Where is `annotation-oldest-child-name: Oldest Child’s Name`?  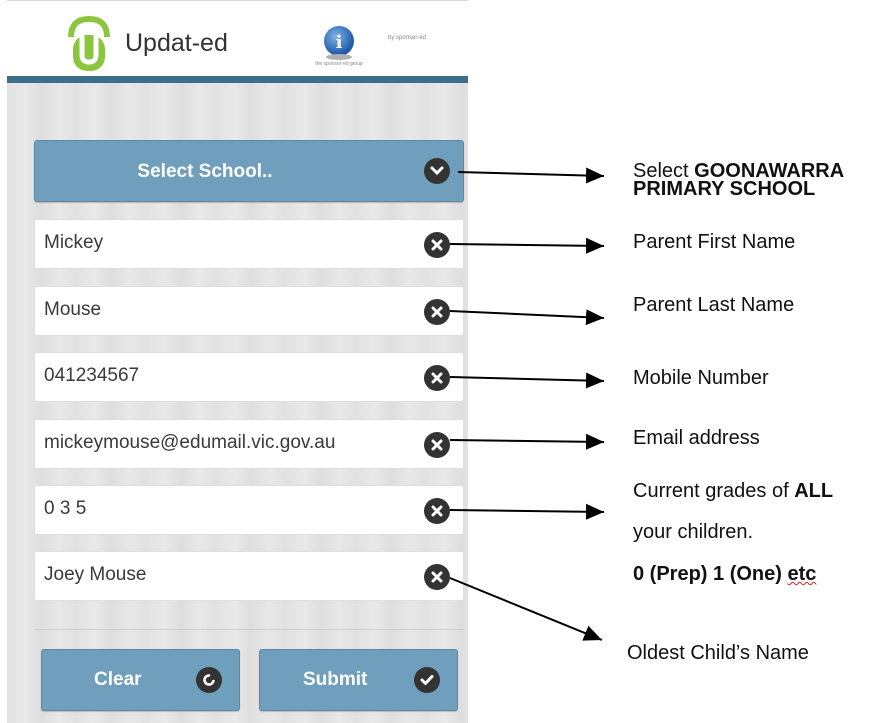
annotation-oldest-child-name: Oldest Child’s Name is located at coordinates (718, 653).